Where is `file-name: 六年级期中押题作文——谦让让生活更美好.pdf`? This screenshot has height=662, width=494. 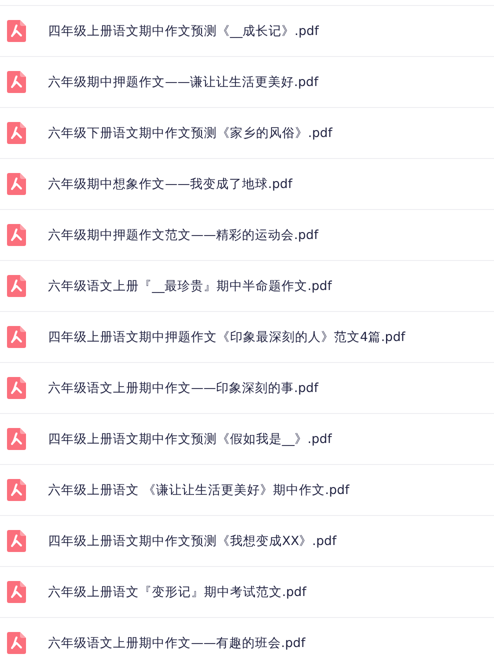 file-name: 六年级期中押题作文——谦让让生活更美好.pdf is located at coordinates (183, 82).